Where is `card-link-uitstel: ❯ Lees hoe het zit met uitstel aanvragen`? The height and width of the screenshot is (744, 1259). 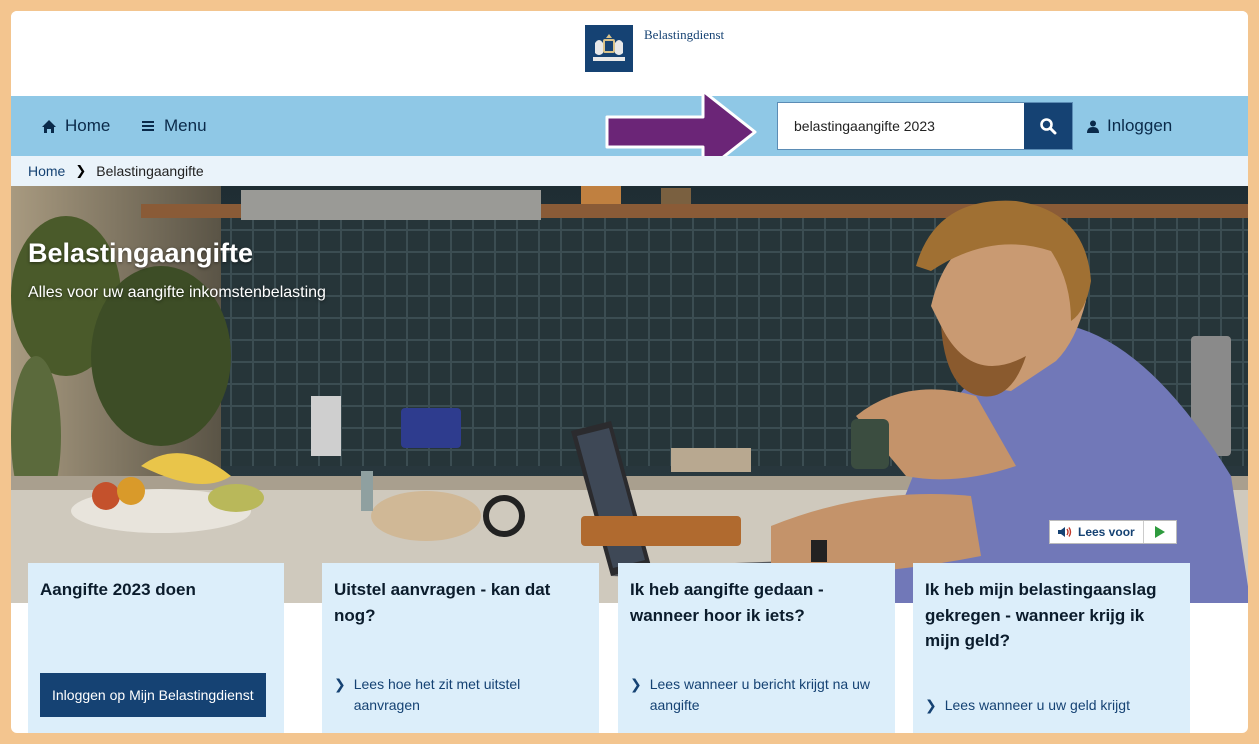
card-link-uitstel: ❯ Lees hoe het zit met uitstel aanvragen is located at coordinates (449, 694).